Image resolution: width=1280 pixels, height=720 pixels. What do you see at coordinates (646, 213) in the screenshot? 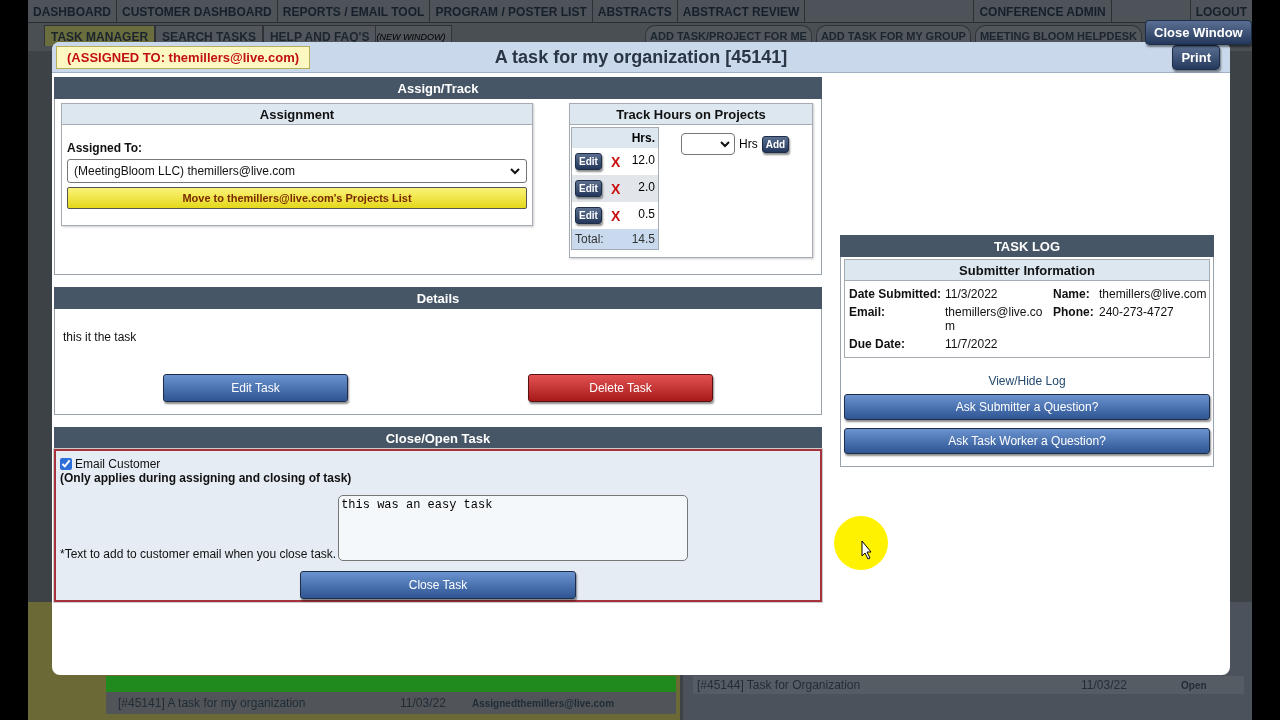
I see `hours-value: 0.5` at bounding box center [646, 213].